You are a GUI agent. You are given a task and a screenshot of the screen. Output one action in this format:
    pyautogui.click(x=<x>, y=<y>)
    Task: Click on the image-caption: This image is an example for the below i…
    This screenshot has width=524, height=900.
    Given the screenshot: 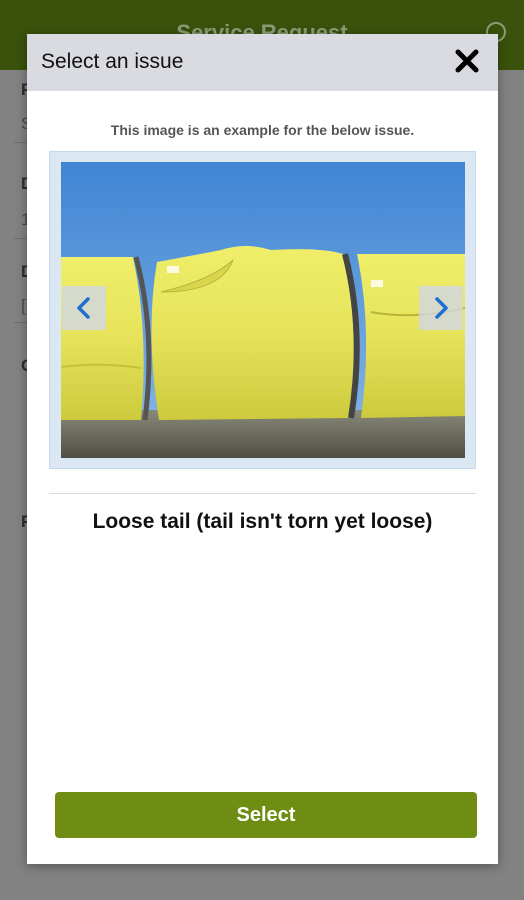 What is the action you would take?
    pyautogui.click(x=262, y=130)
    